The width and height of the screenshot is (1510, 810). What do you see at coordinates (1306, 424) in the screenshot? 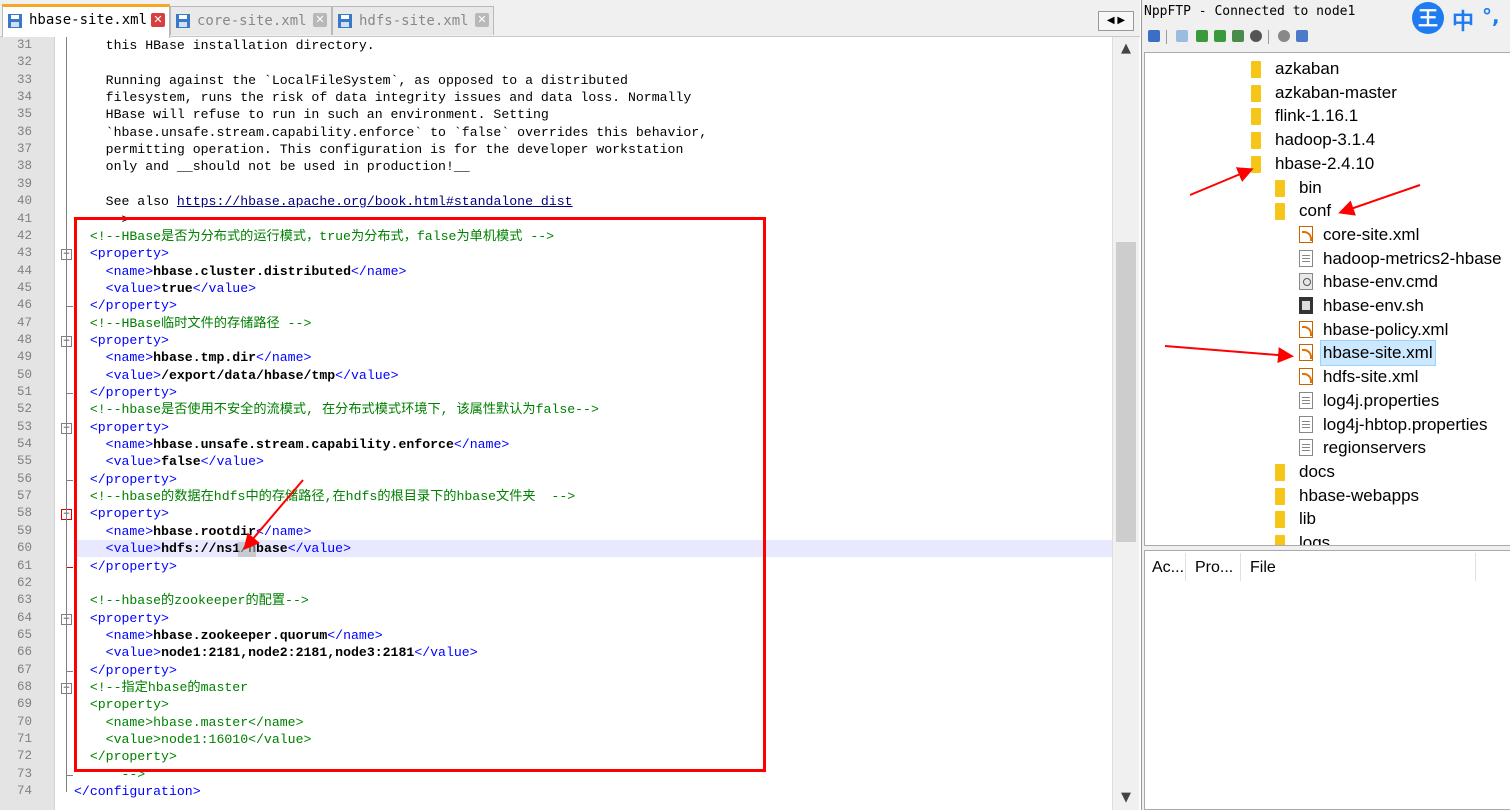
I see `text-file-icon` at bounding box center [1306, 424].